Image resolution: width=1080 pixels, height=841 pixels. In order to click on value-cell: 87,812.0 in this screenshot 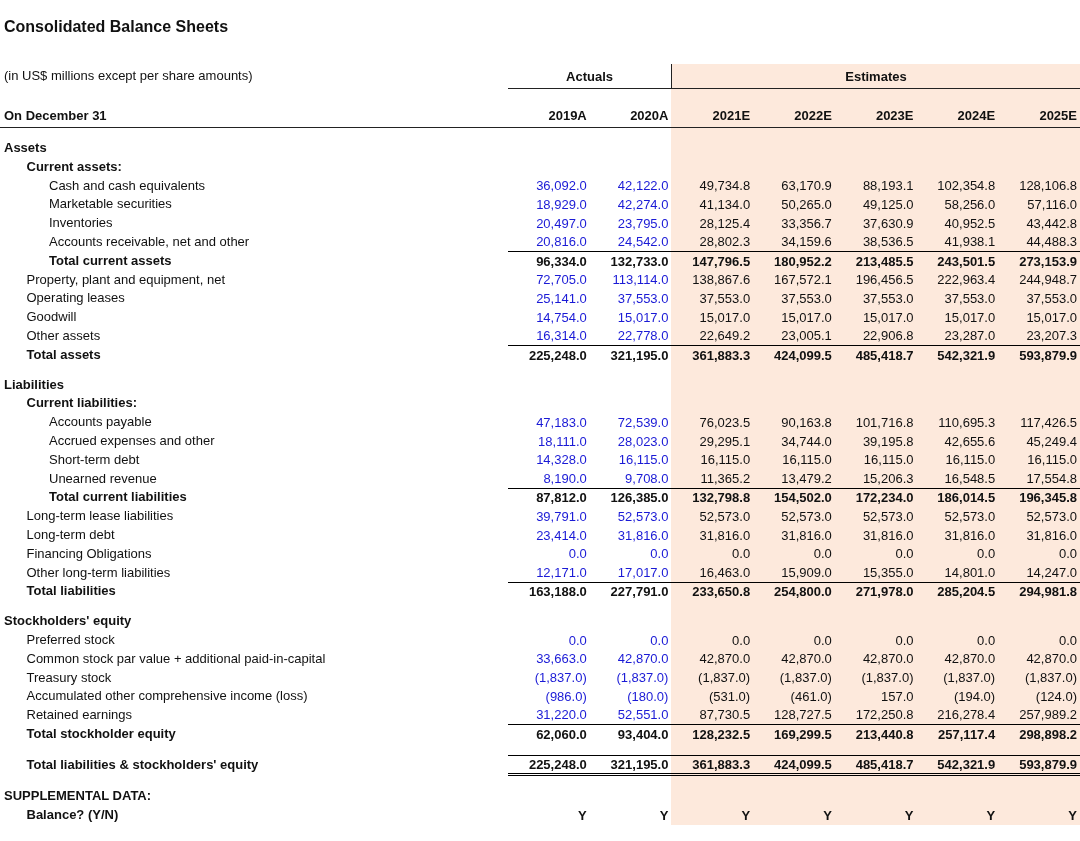, I will do `click(549, 498)`.